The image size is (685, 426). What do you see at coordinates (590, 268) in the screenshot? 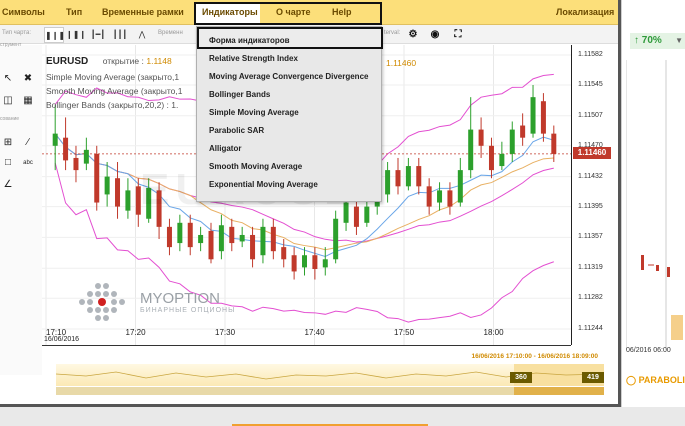
I see `y-tick-label: 1.11319` at bounding box center [590, 268].